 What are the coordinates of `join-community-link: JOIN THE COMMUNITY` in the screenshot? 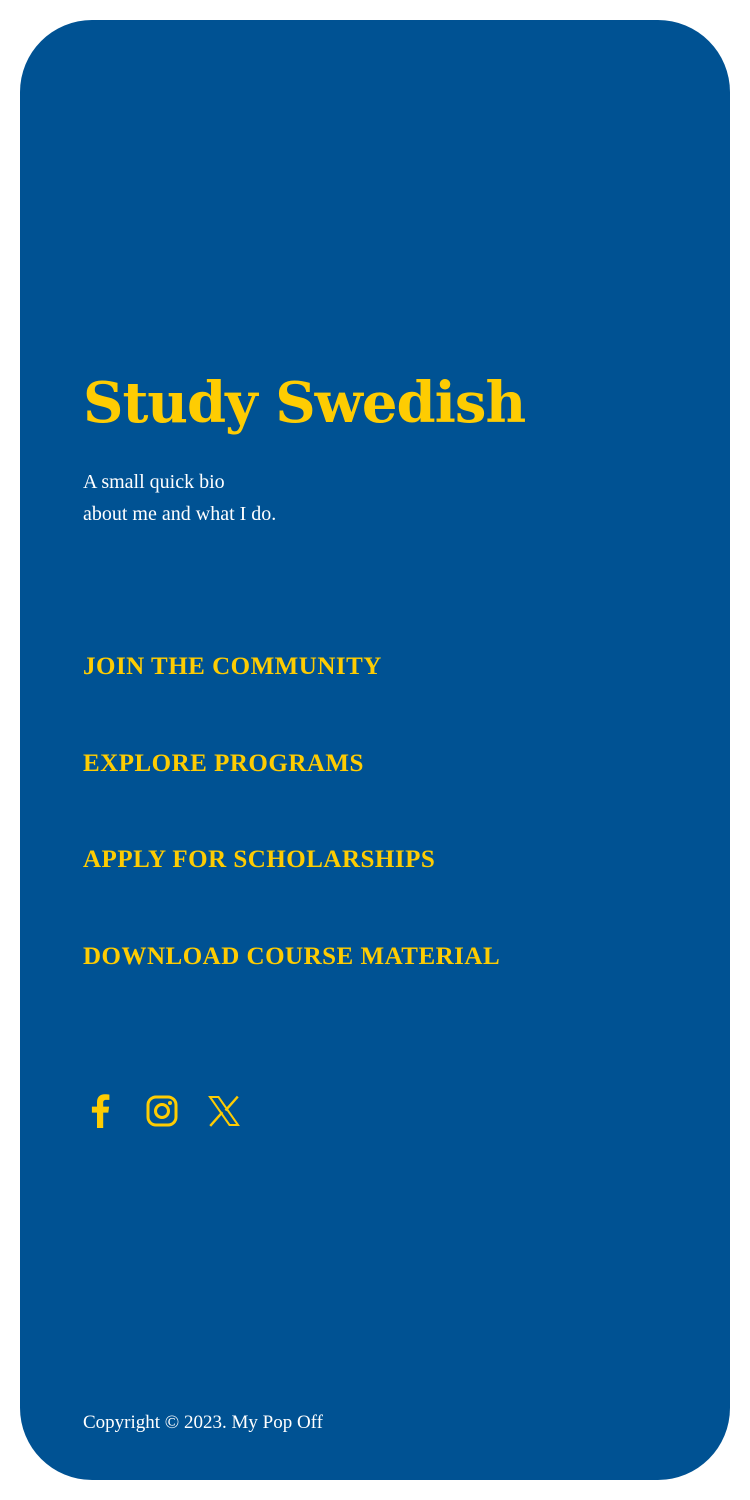 It's located at (232, 667).